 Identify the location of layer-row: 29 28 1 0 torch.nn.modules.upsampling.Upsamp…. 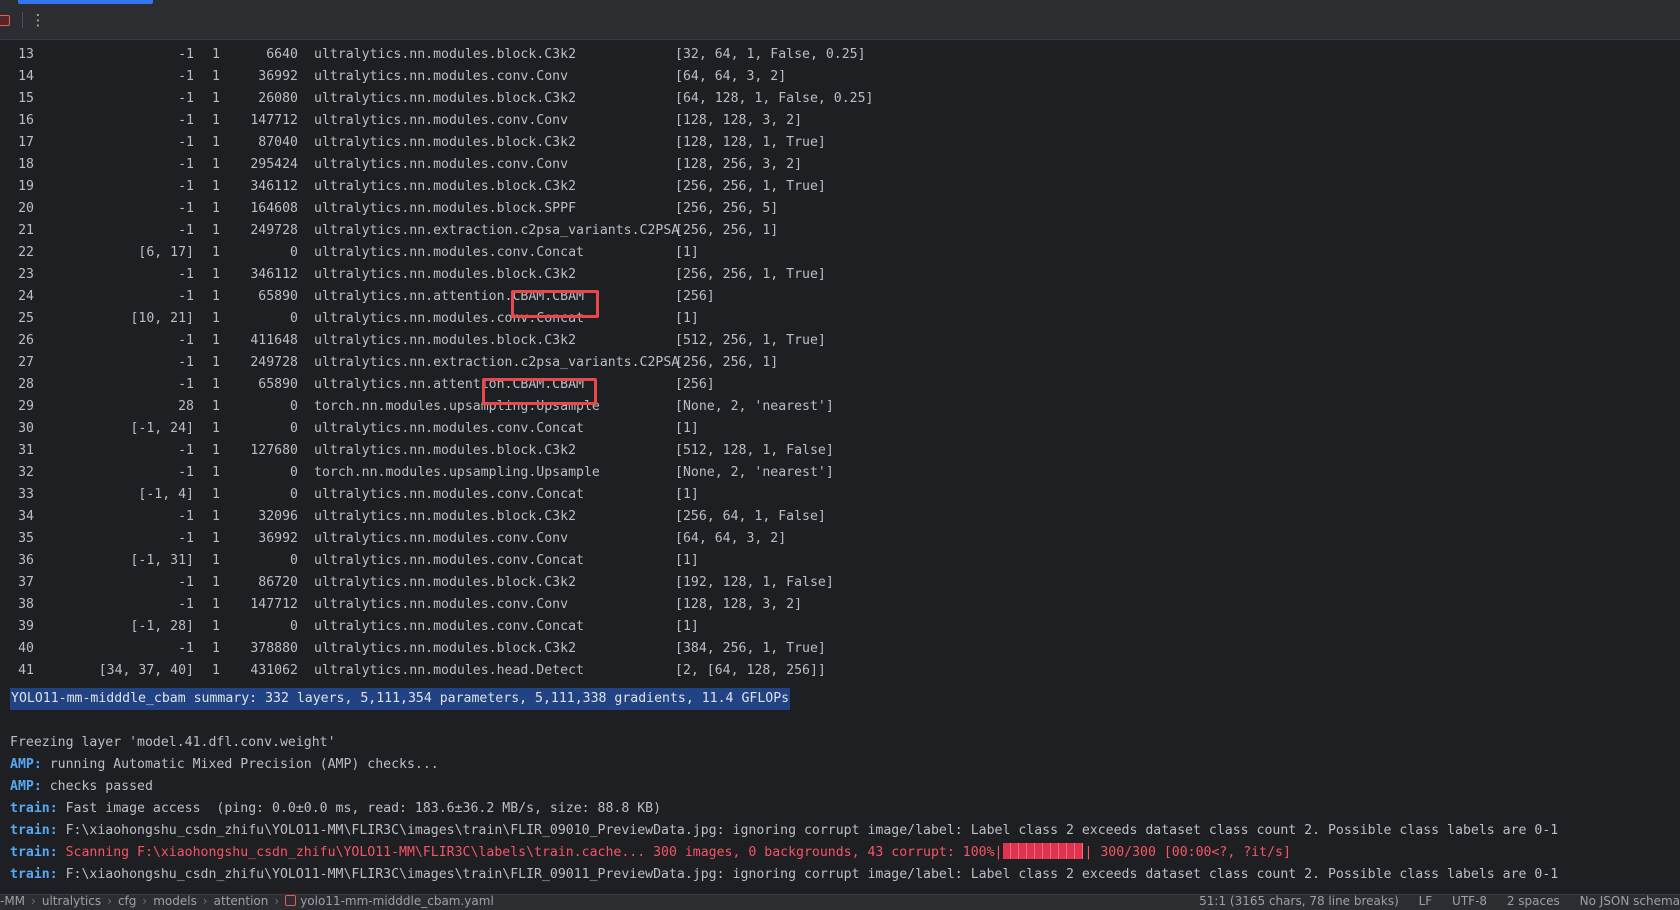
(840, 407).